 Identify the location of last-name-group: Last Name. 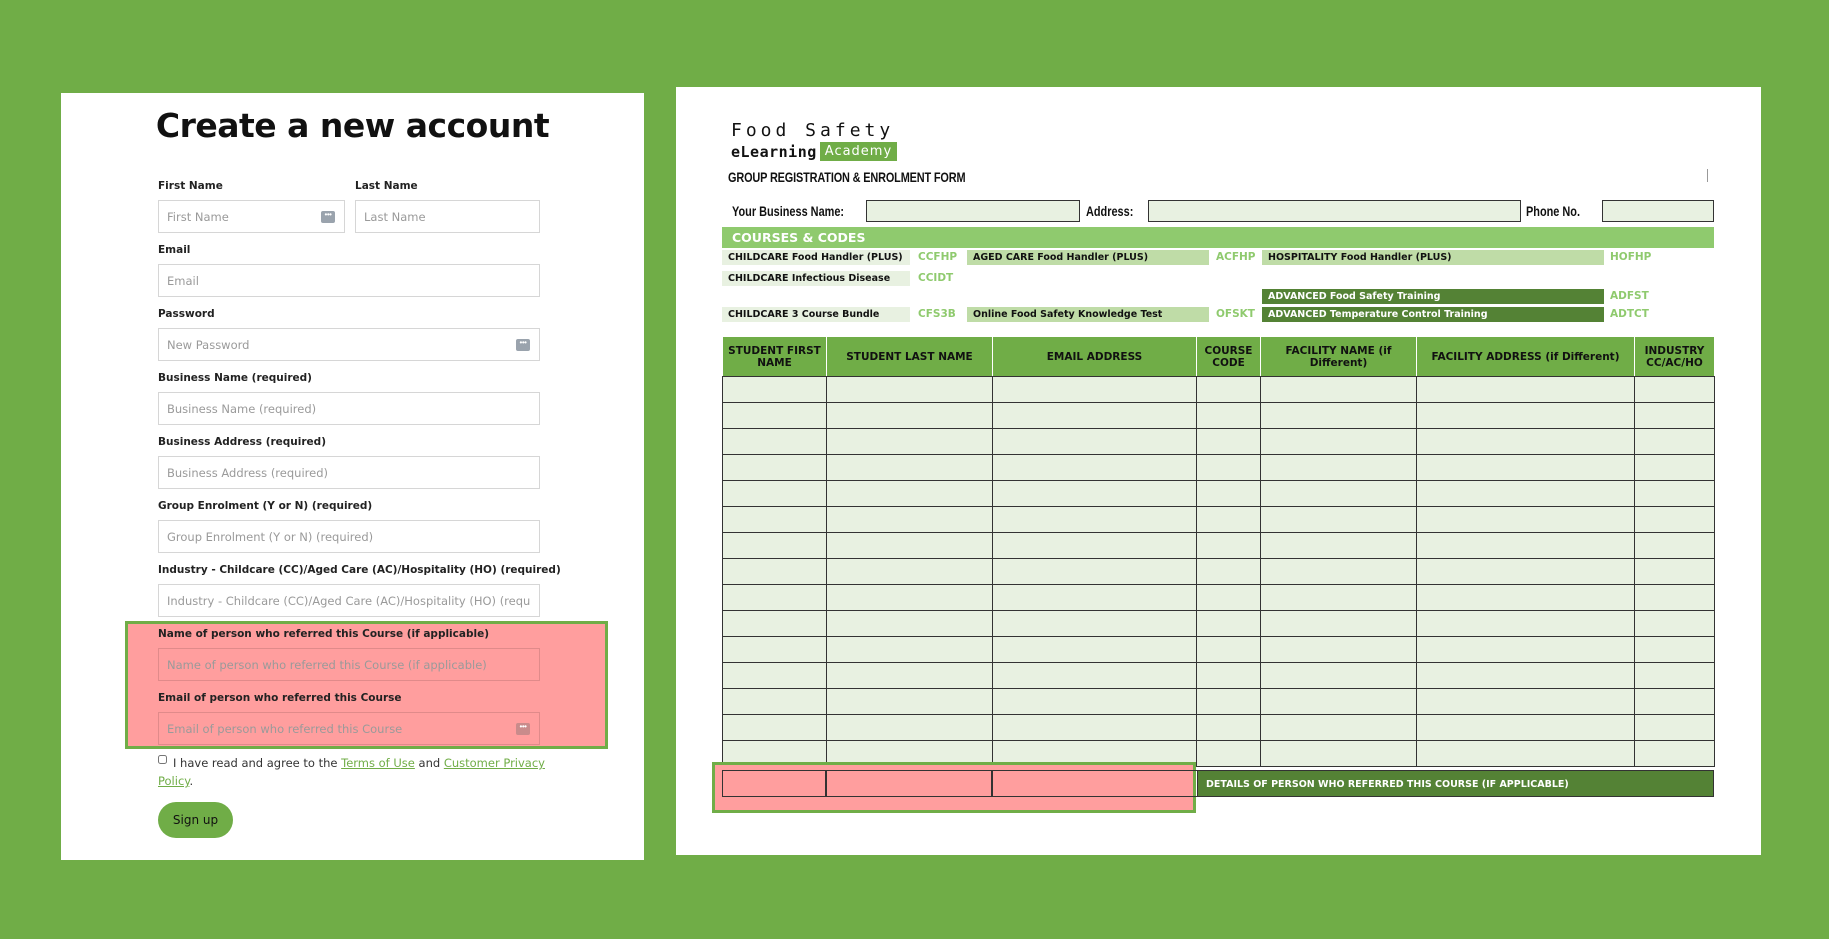
(447, 205).